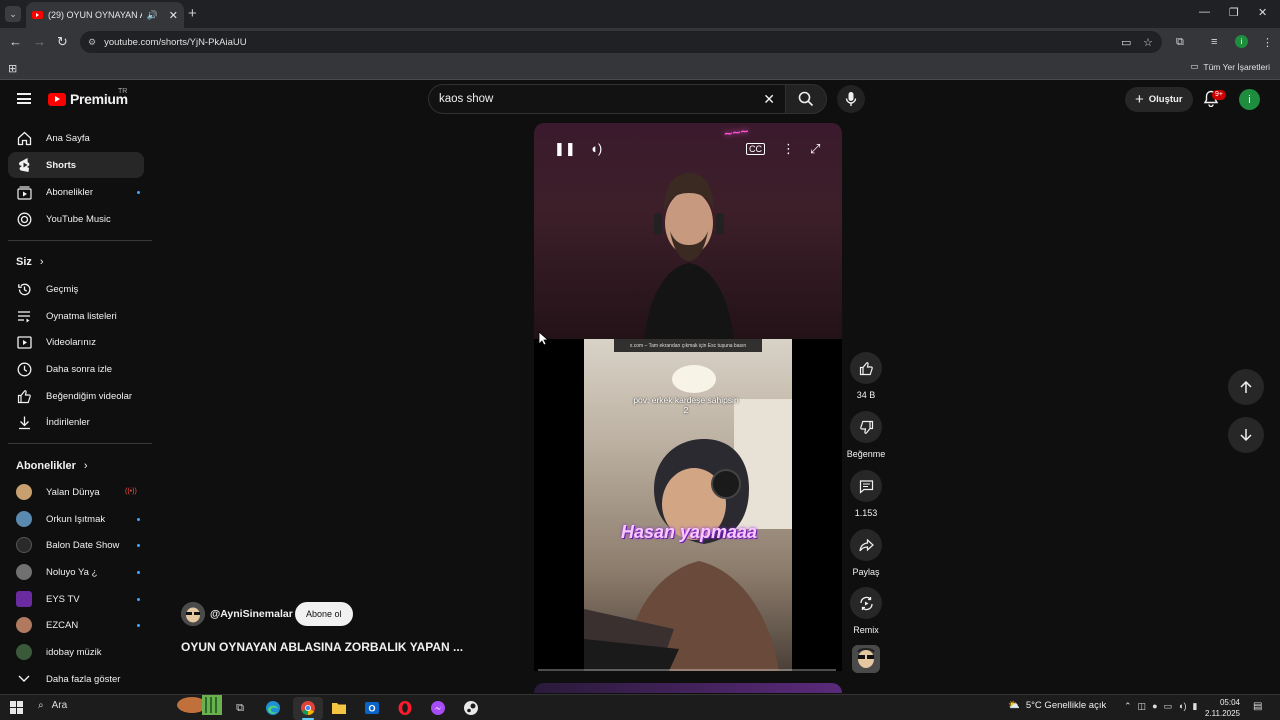  What do you see at coordinates (240, 708) in the screenshot?
I see `task-view-icon: ⧉` at bounding box center [240, 708].